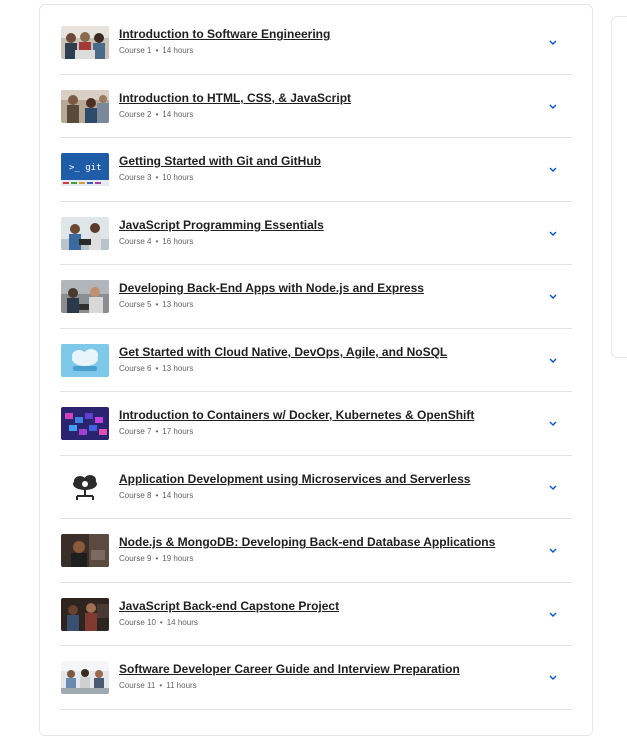 This screenshot has height=736, width=627. I want to click on course-title: JavaScript Back-end Capstone Project, so click(229, 606).